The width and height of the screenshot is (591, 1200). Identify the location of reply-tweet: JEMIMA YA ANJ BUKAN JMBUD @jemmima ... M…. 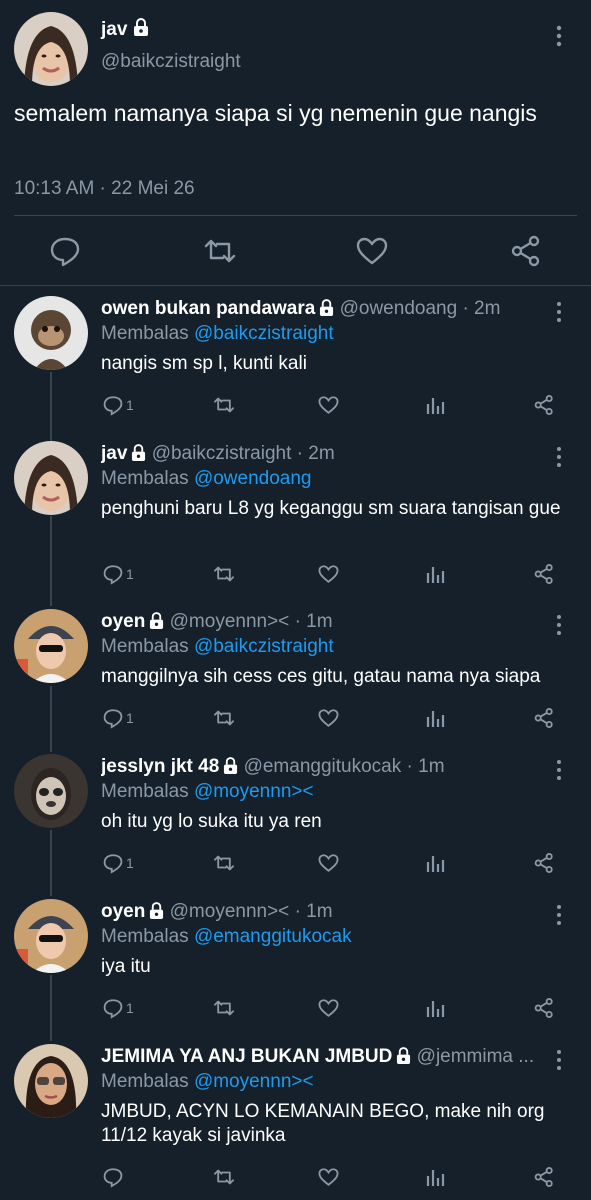
(295, 1117).